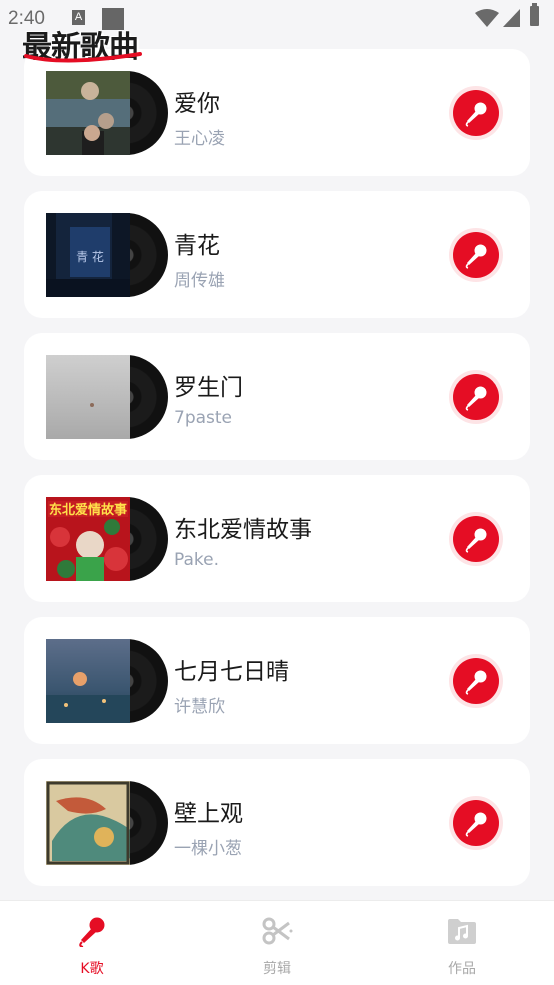 This screenshot has width=554, height=985. What do you see at coordinates (199, 139) in the screenshot?
I see `song-artist: 王心凌` at bounding box center [199, 139].